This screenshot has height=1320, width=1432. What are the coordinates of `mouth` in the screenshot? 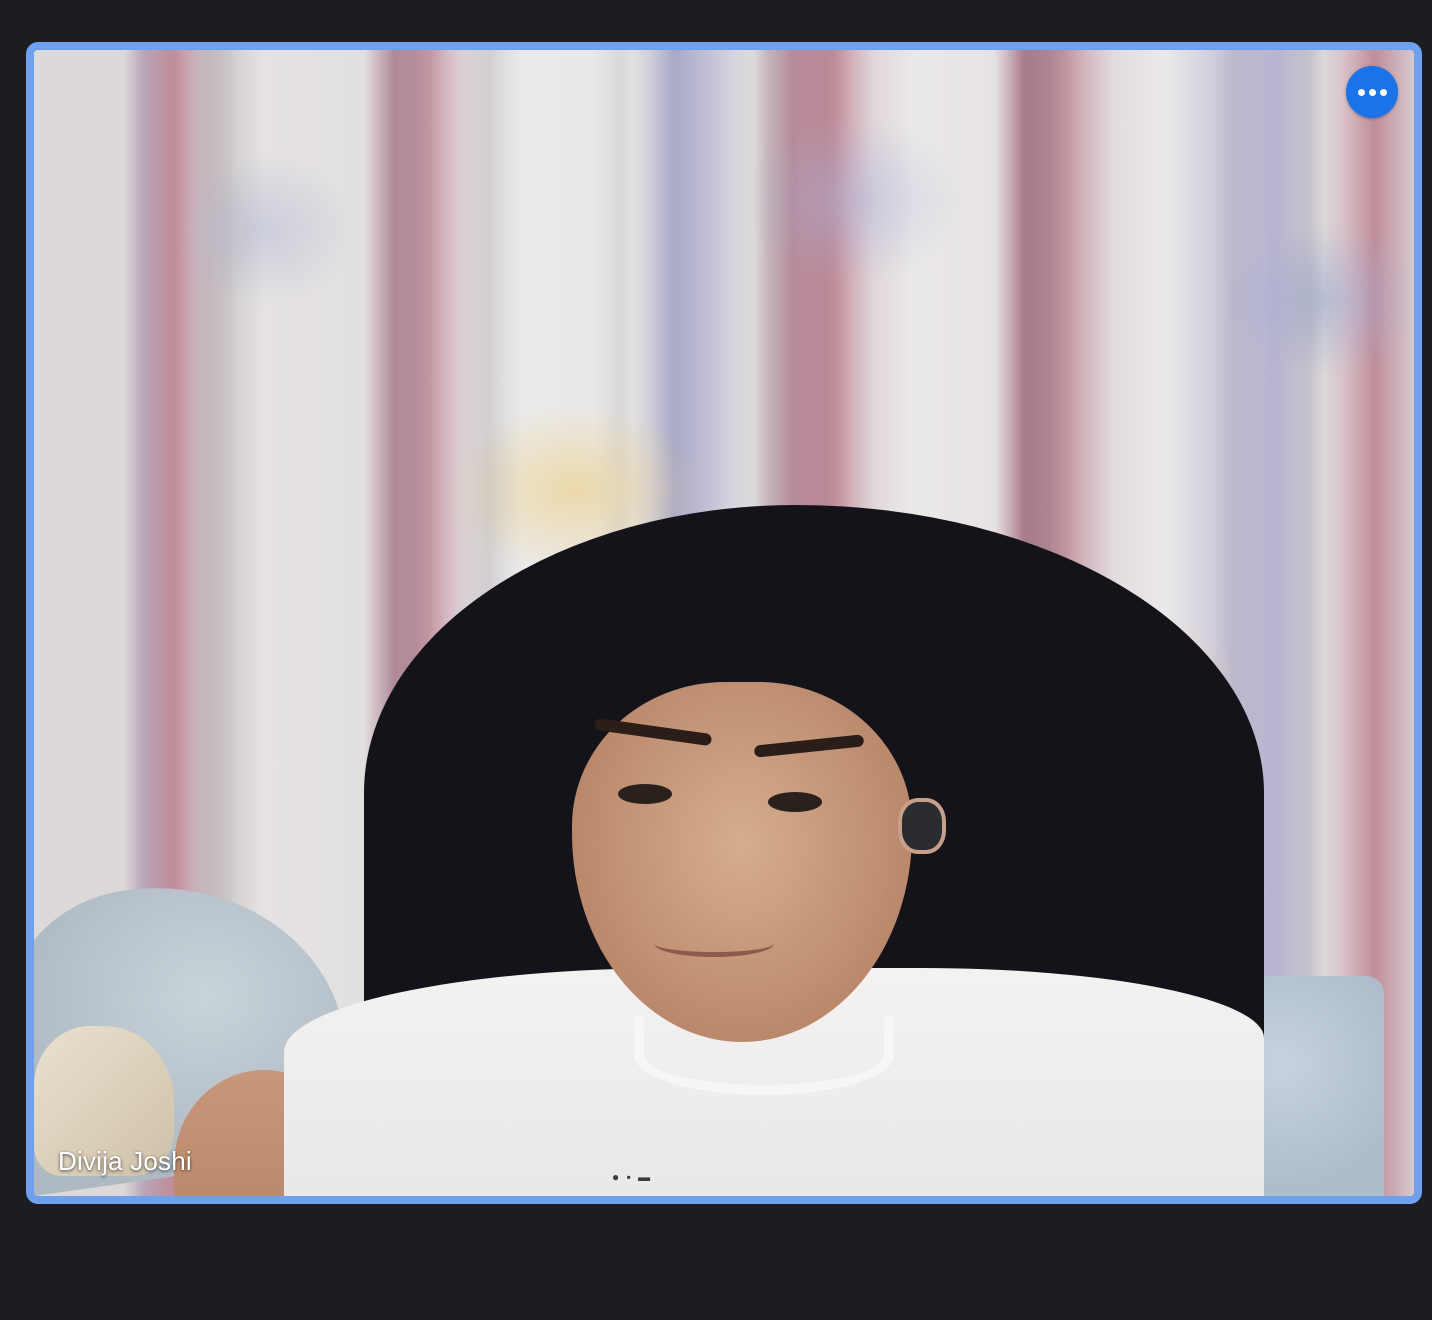 It's located at (714, 943).